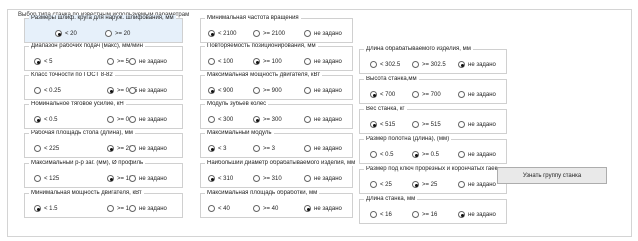 This screenshot has height=241, width=638. What do you see at coordinates (424, 184) in the screenshot?
I see `radio-option: >= 25` at bounding box center [424, 184].